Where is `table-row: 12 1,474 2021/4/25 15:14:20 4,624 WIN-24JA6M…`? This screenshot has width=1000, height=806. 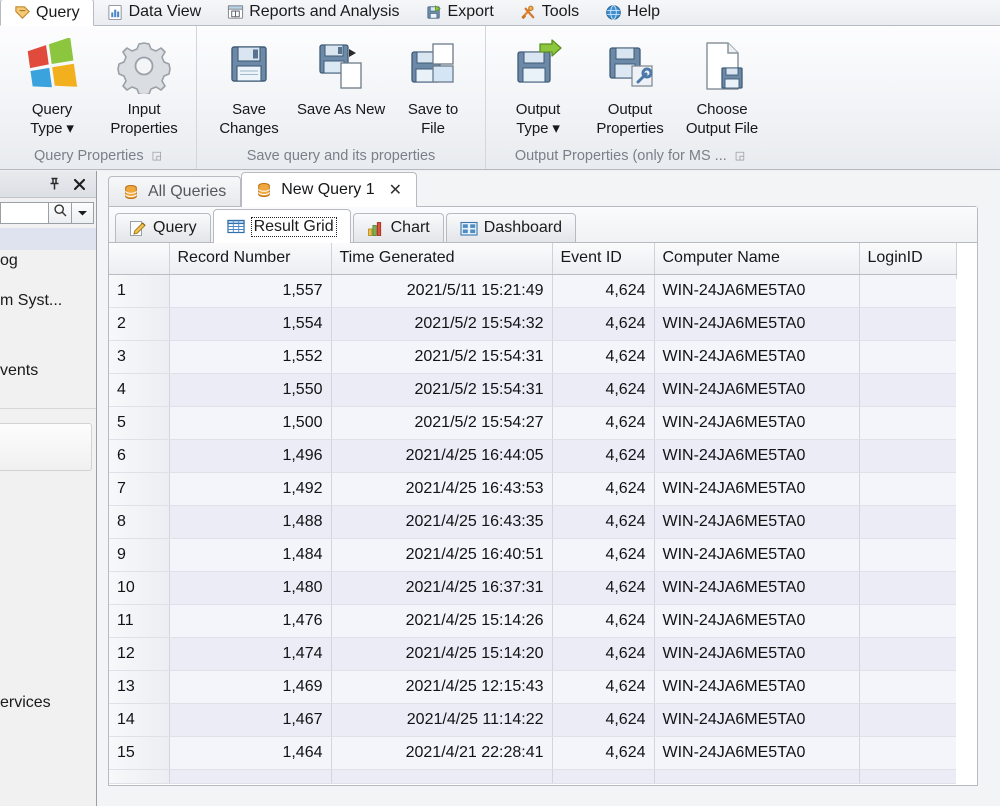 table-row: 12 1,474 2021/4/25 15:14:20 4,624 WIN-24JA6M… is located at coordinates (533, 654).